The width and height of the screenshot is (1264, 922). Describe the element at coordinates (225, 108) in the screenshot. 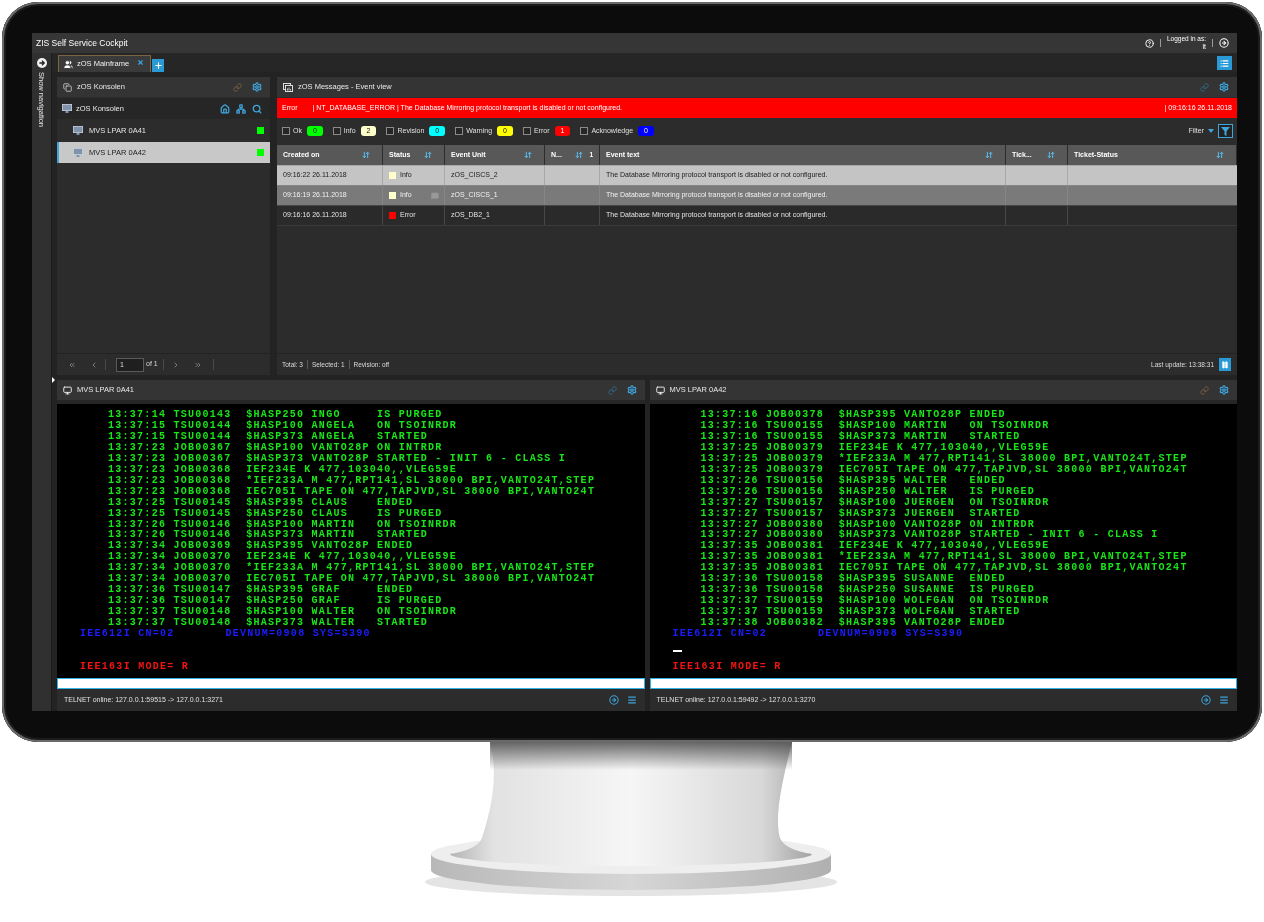

I see `home-icon` at that location.